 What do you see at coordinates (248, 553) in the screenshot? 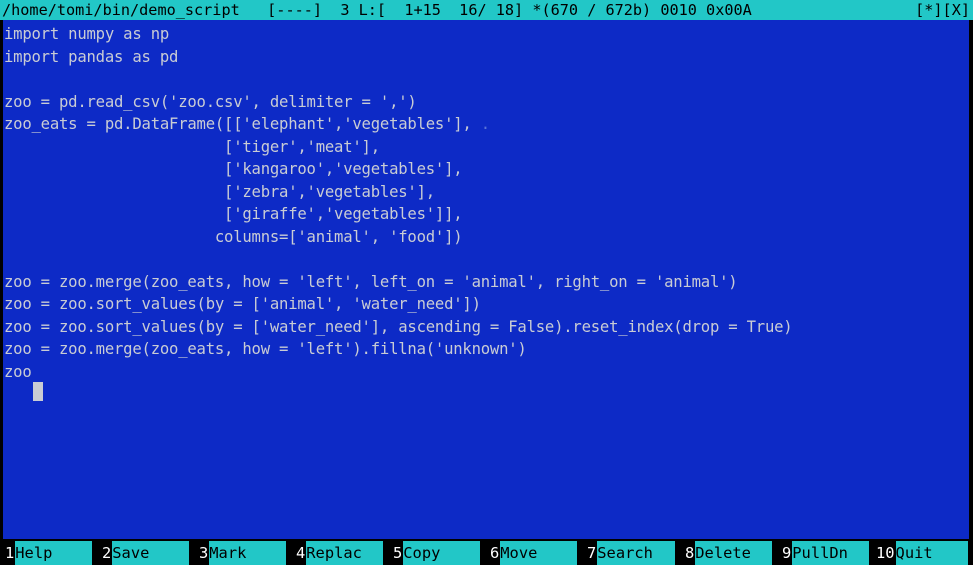
I see `function-key-3-label: Mark` at bounding box center [248, 553].